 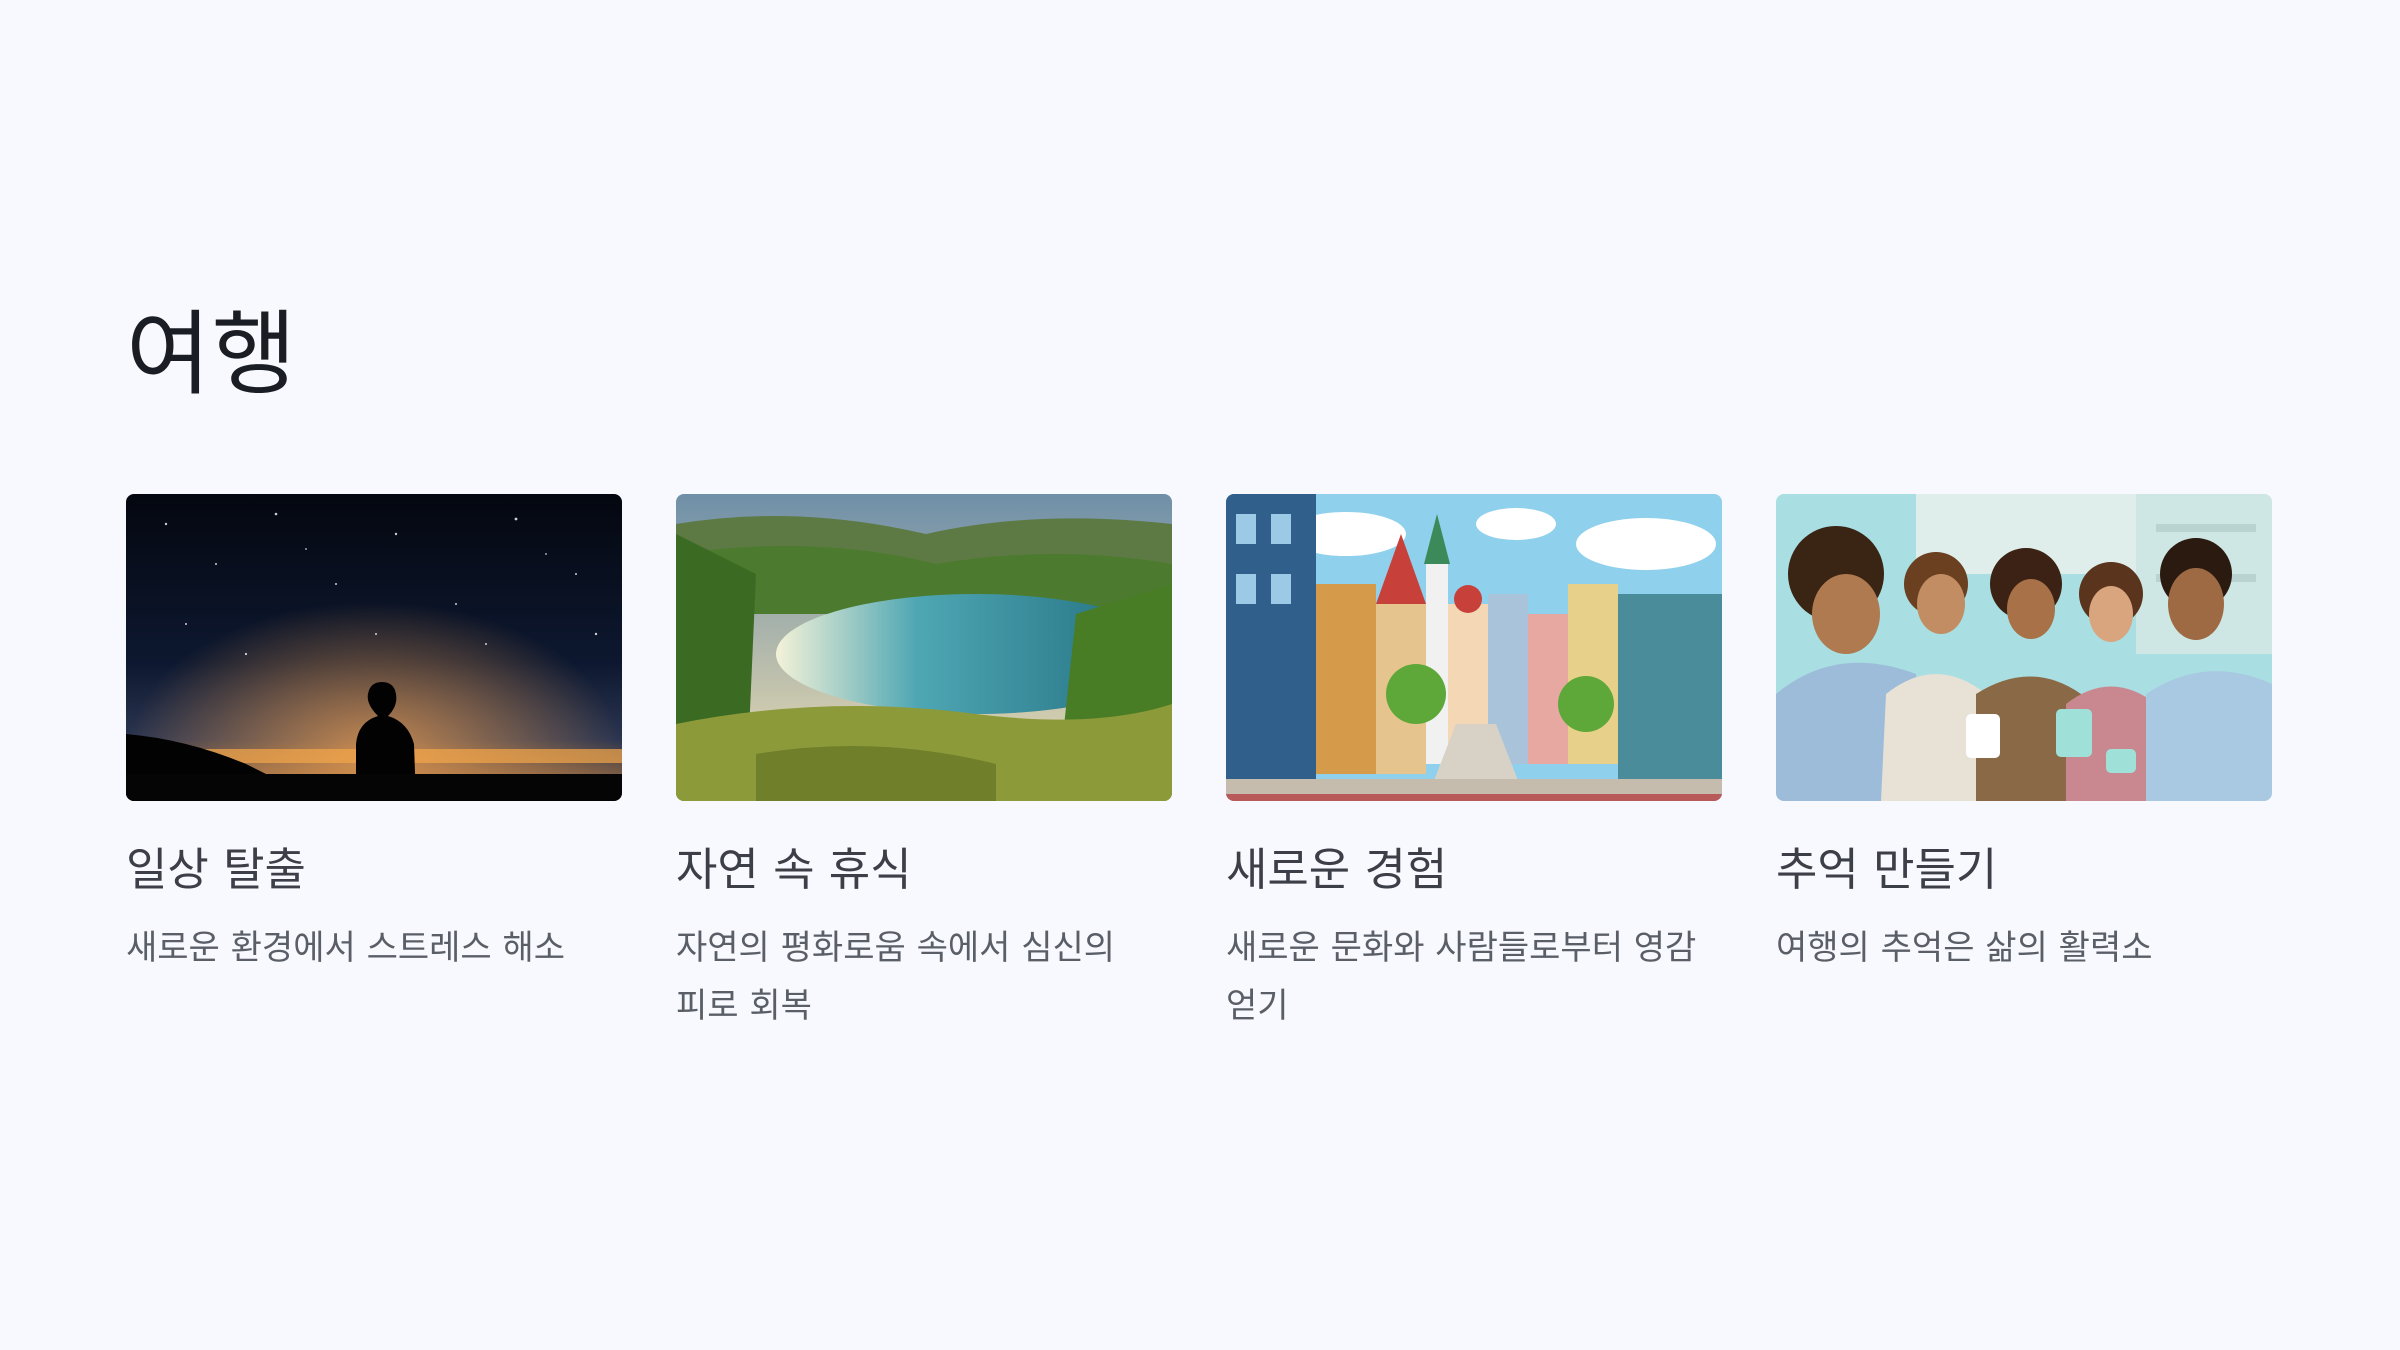 I want to click on card-image-night-sky, so click(x=374, y=647).